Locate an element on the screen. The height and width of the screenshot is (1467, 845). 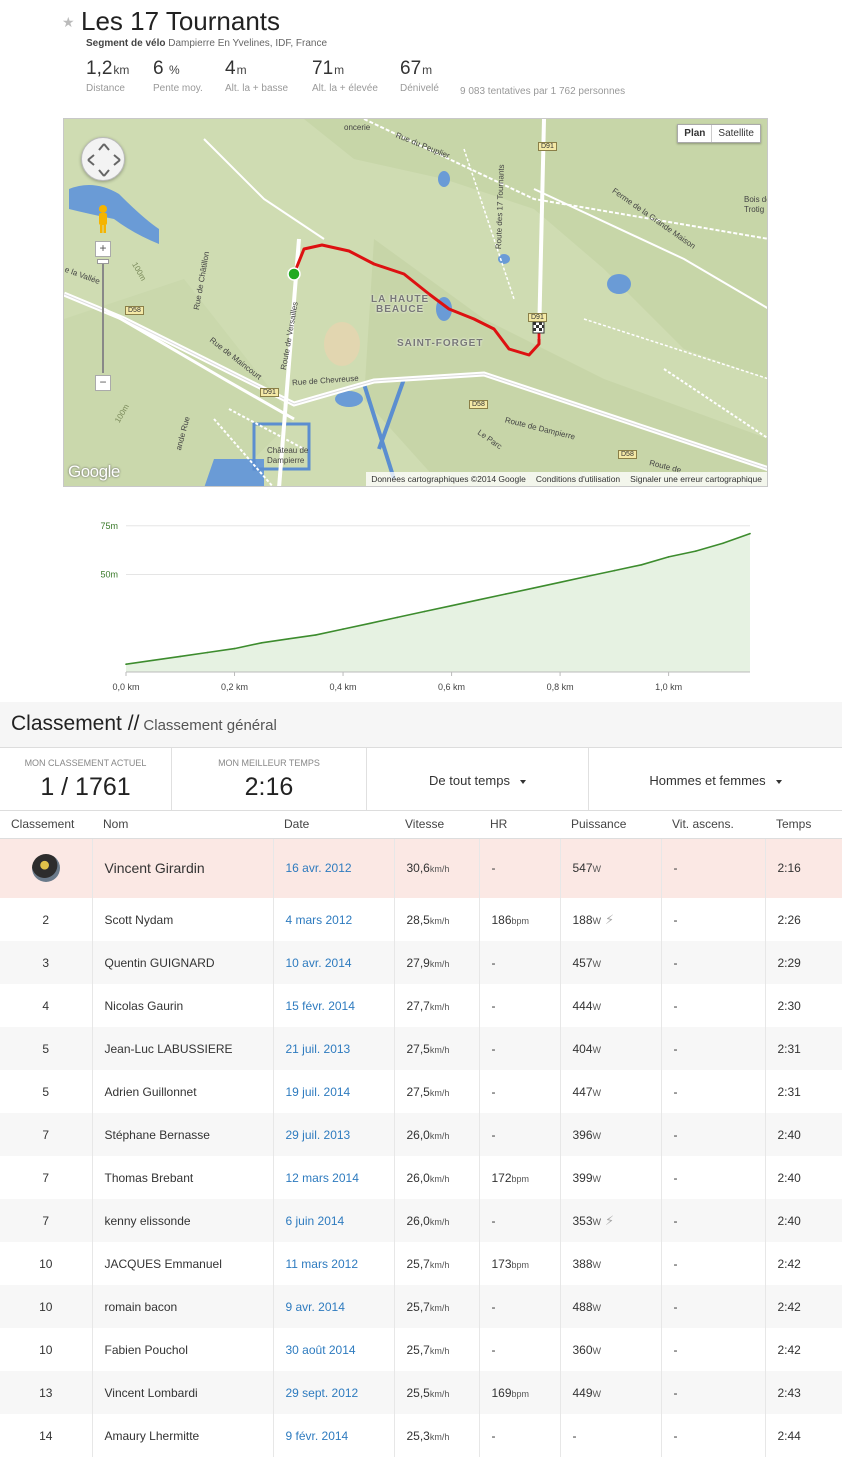
map-type-plan-button: Plan is located at coordinates (695, 133).